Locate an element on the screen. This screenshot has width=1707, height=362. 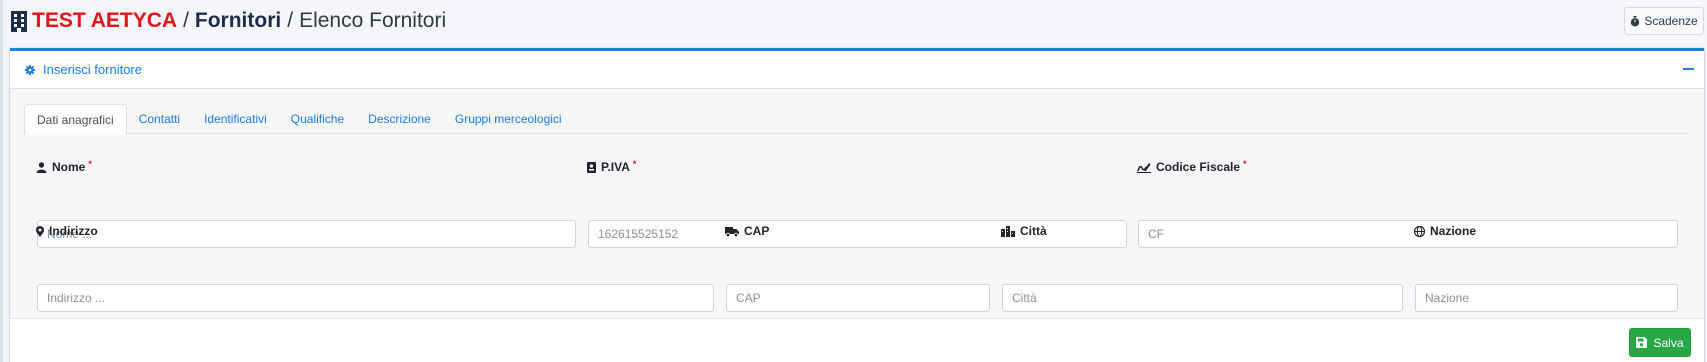
codice-fiscale-field is located at coordinates (1408, 234).